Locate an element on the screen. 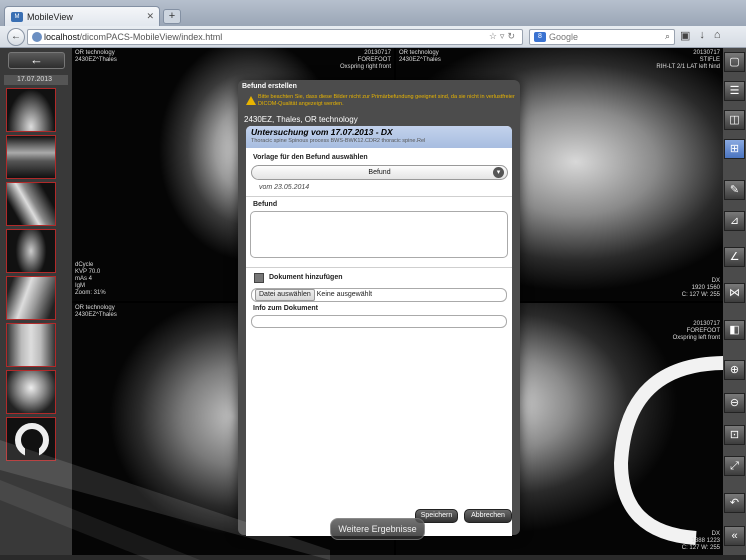 The image size is (746, 560). search-icon: ⌕ is located at coordinates (667, 36).